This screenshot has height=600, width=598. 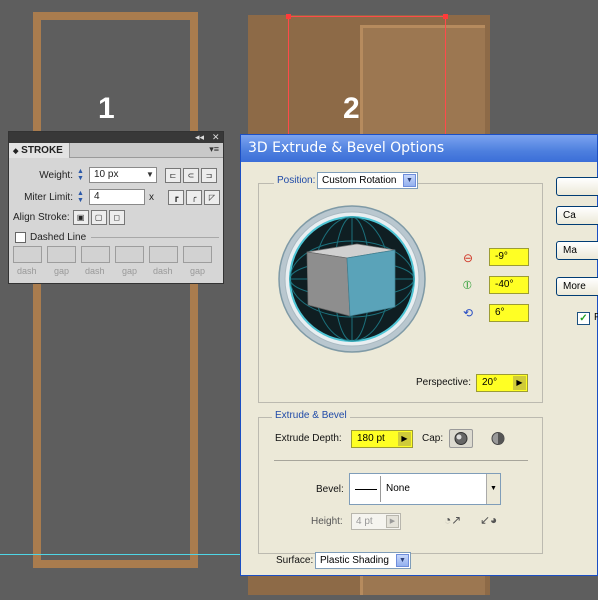 I want to click on cube-side, so click(x=371, y=283).